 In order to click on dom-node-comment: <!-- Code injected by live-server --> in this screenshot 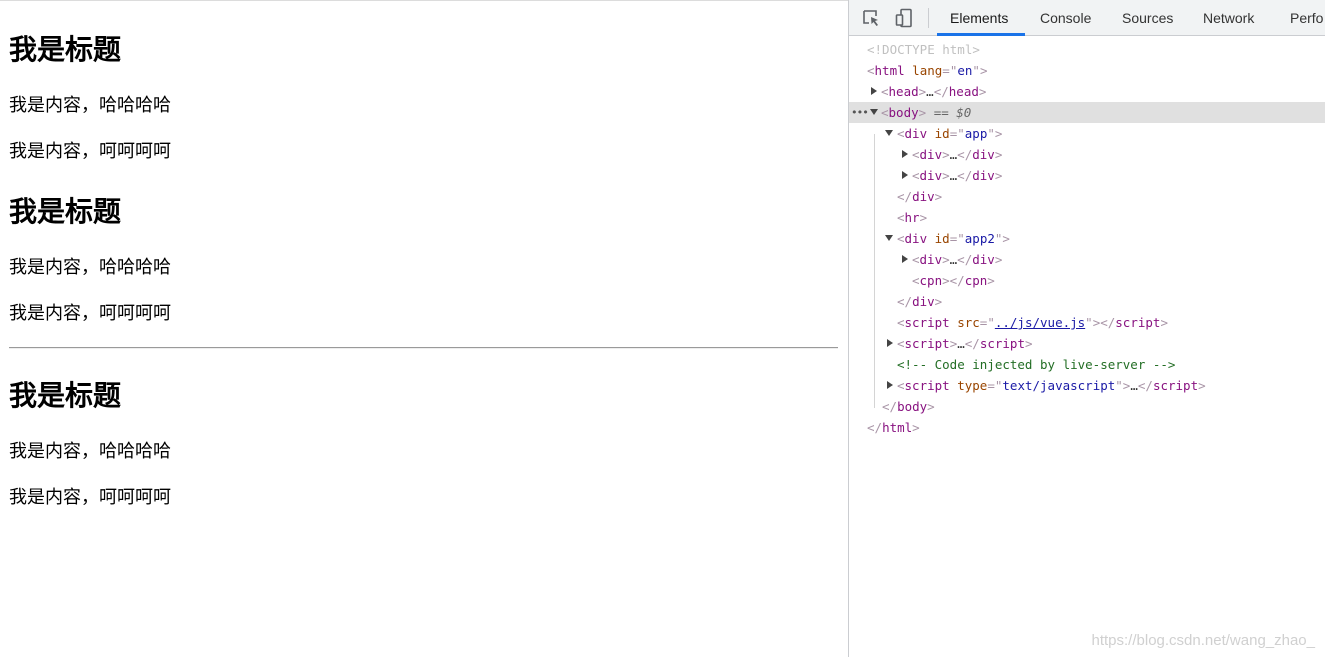, I will do `click(1087, 364)`.